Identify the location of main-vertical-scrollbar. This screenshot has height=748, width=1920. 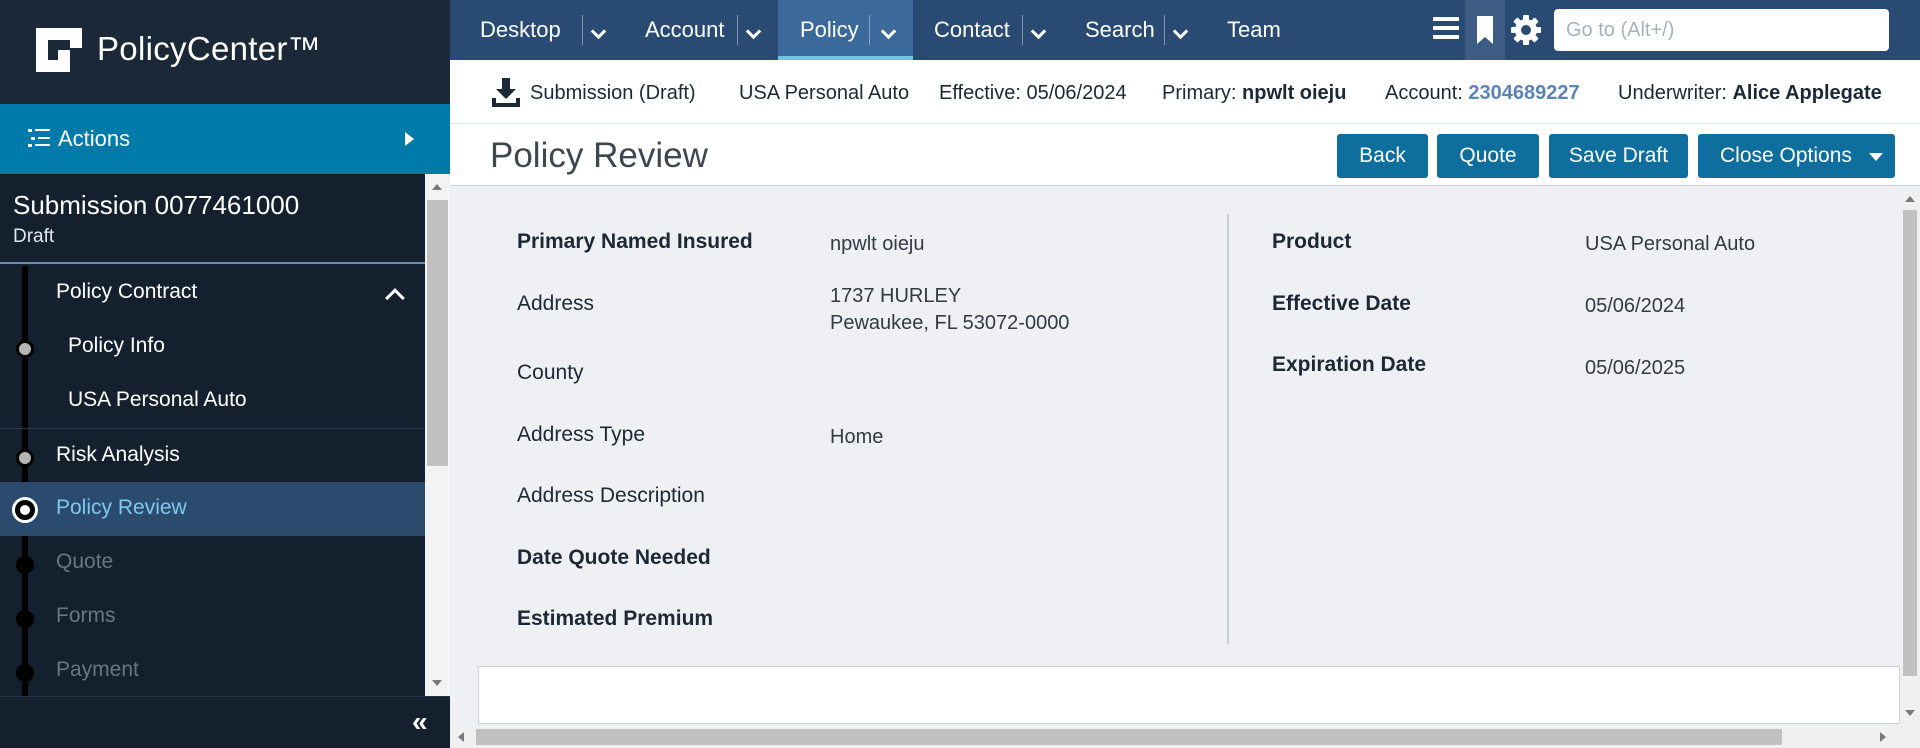
(1910, 456).